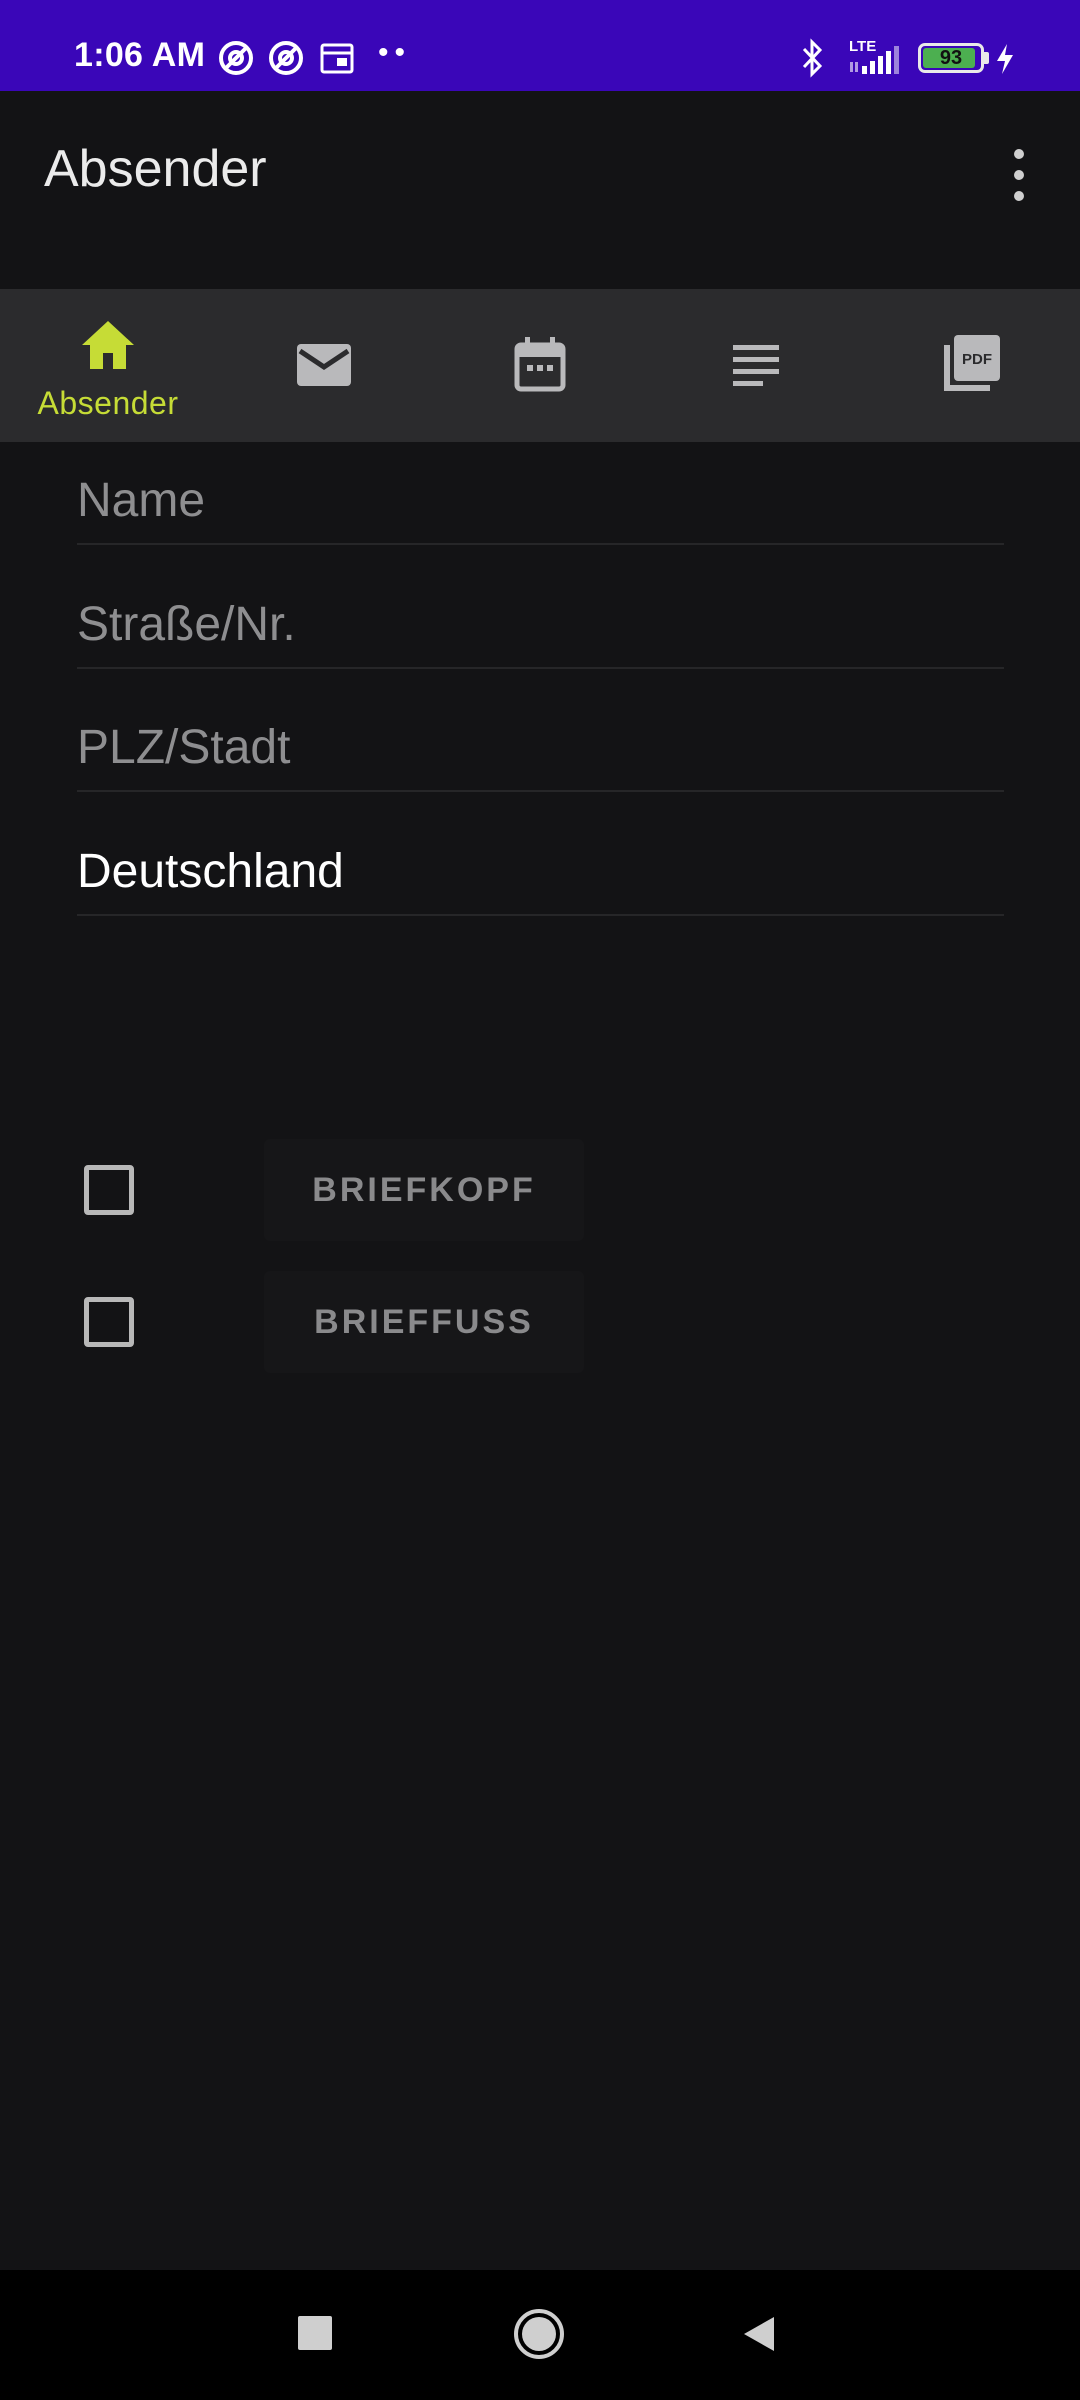 This screenshot has width=1080, height=2400. Describe the element at coordinates (109, 1322) in the screenshot. I see `brieffuss-checkbox` at that location.